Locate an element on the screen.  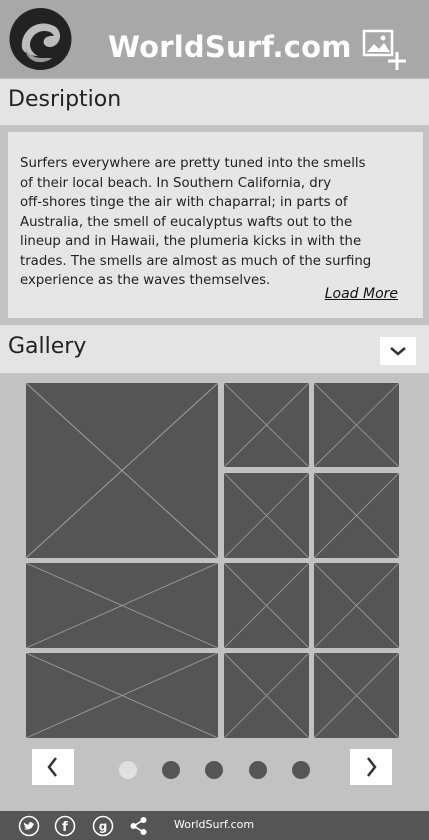
svg-text: f is located at coordinates (65, 827).